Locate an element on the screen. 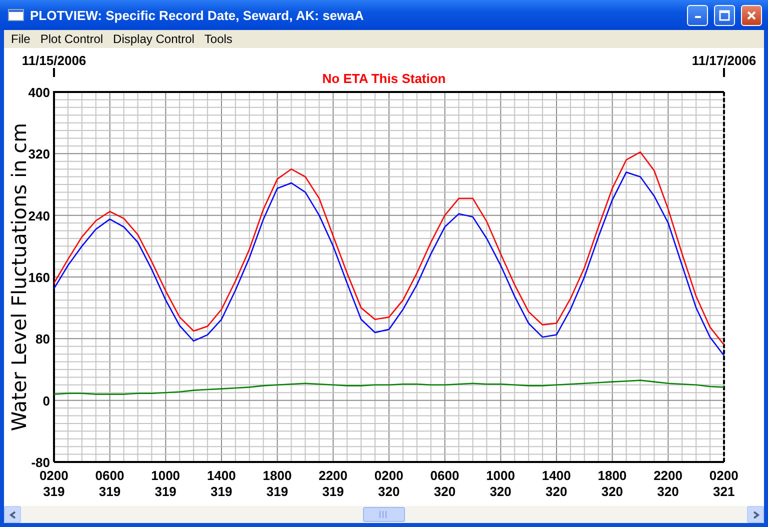 This screenshot has width=768, height=527. maximize-icon is located at coordinates (724, 15).